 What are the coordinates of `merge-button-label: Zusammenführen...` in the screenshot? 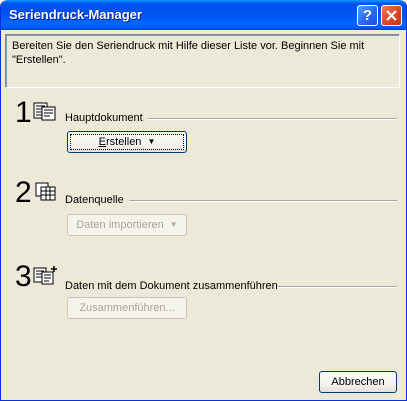 It's located at (127, 308).